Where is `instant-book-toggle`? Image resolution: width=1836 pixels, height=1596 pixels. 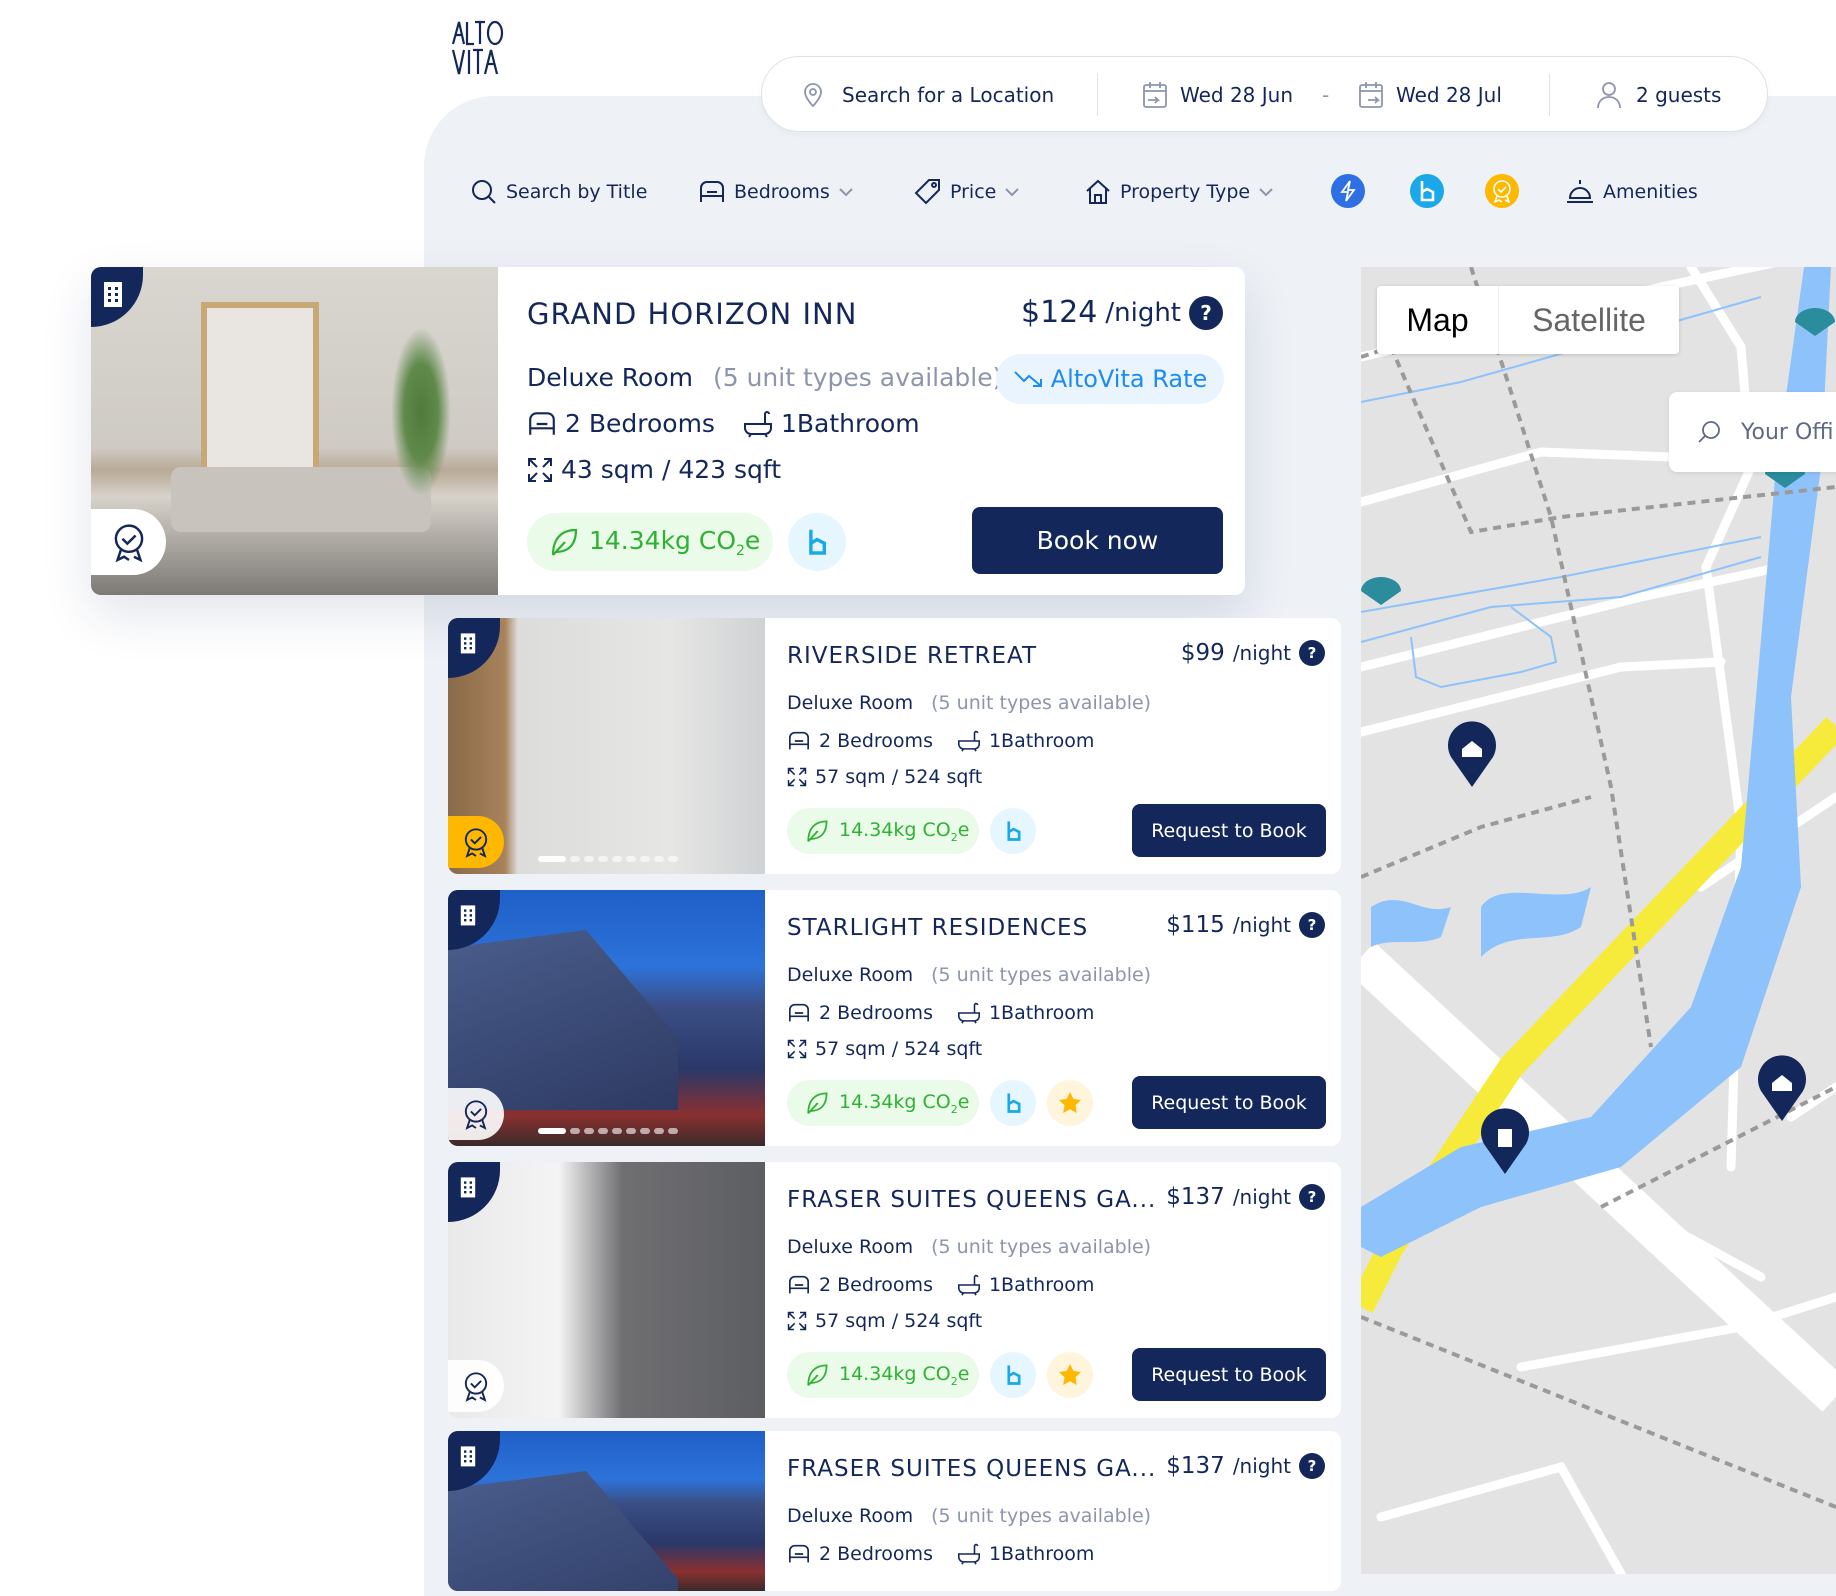
instant-book-toggle is located at coordinates (1348, 191).